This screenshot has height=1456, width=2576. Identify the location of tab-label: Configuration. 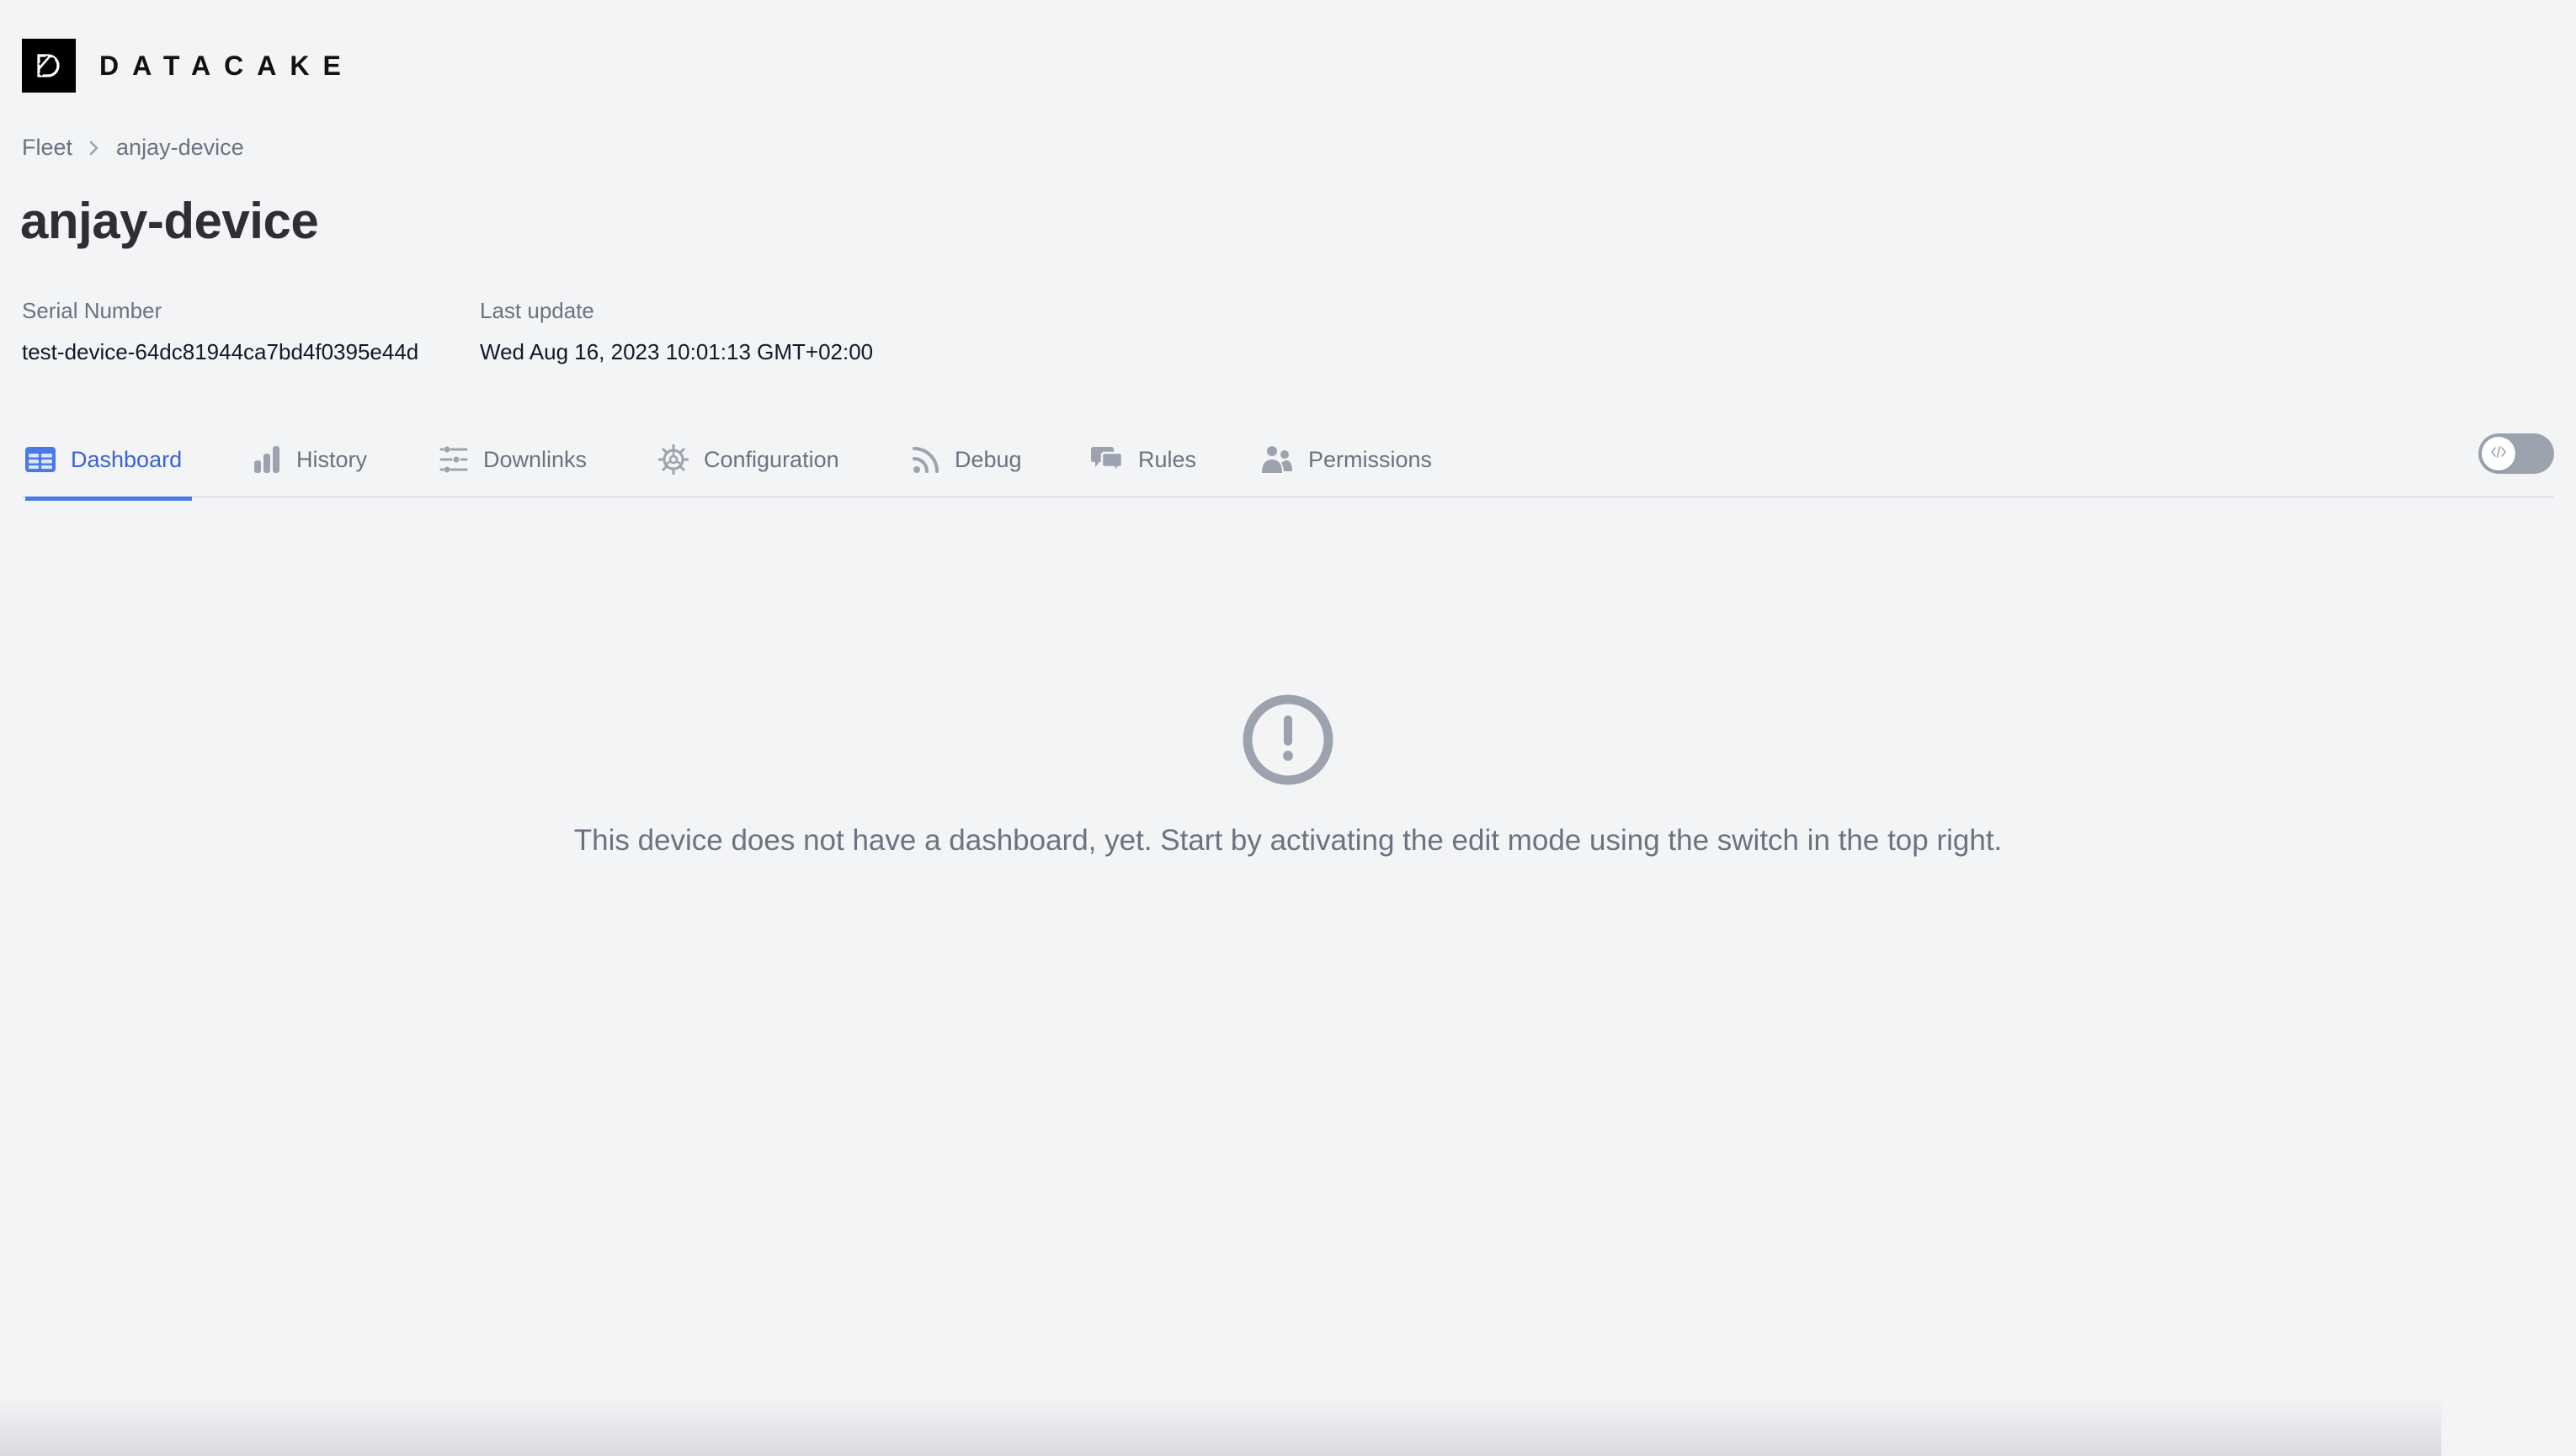
(771, 459).